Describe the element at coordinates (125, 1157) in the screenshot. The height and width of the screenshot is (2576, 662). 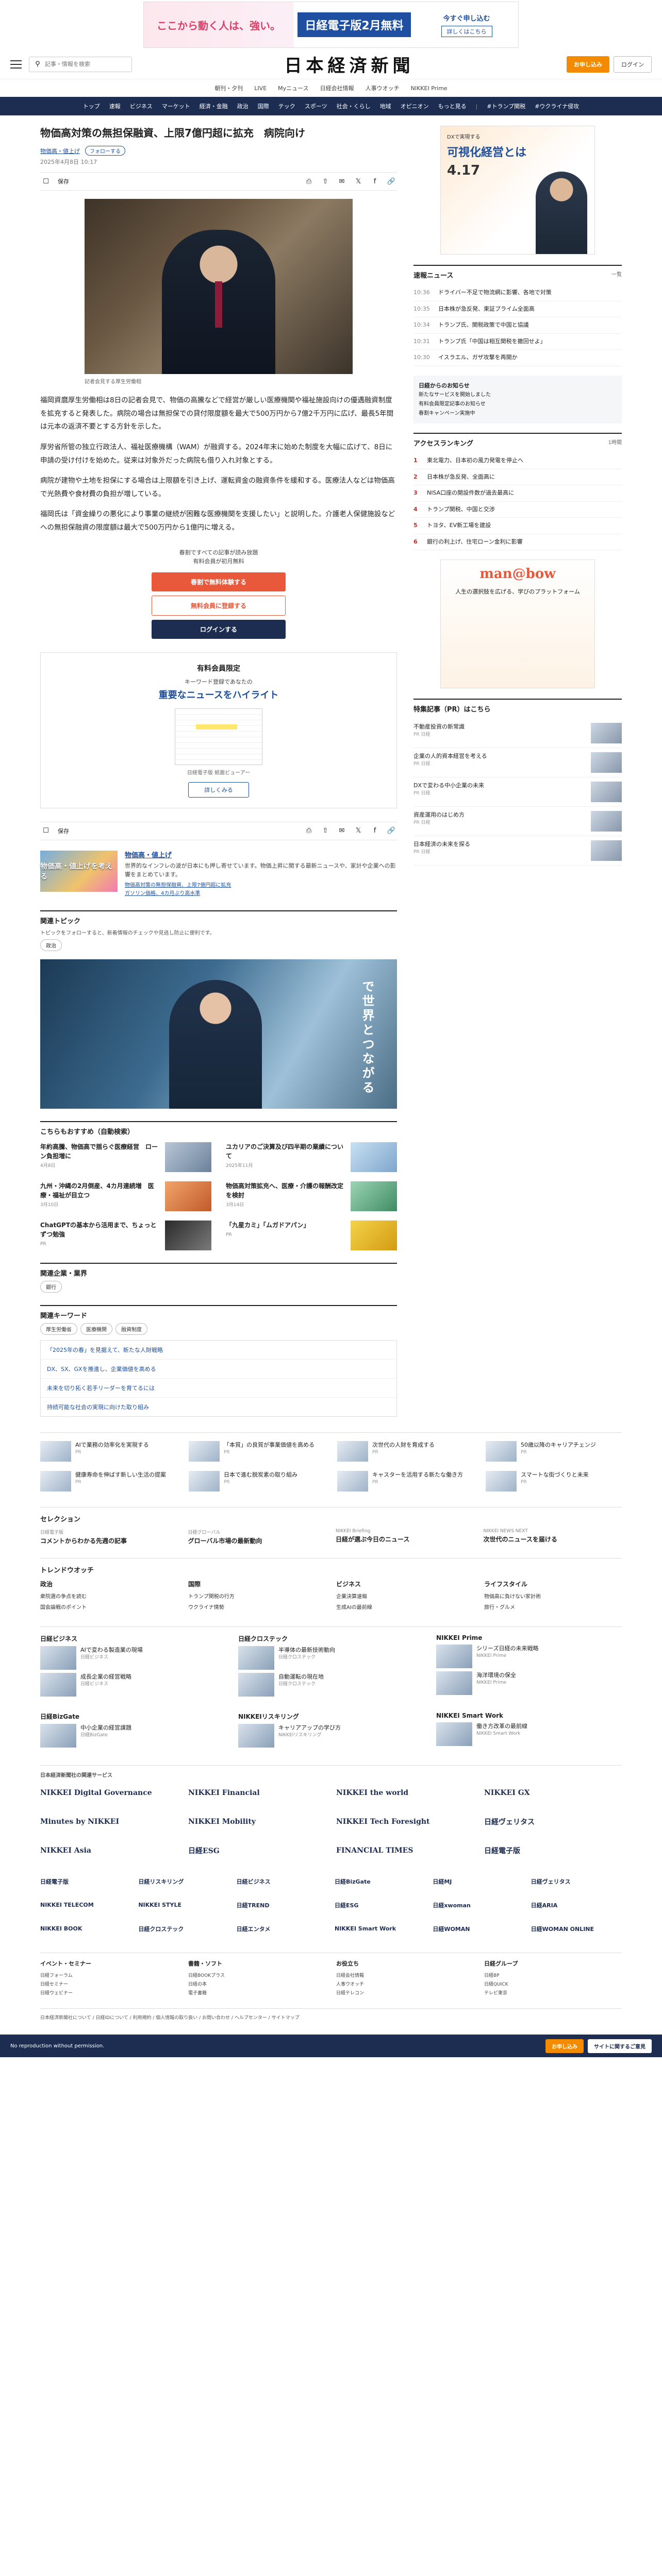
I see `recommend-item: 年約高騰、物価高で揺らぐ医療経営 ローン負担増に 4月8日` at that location.